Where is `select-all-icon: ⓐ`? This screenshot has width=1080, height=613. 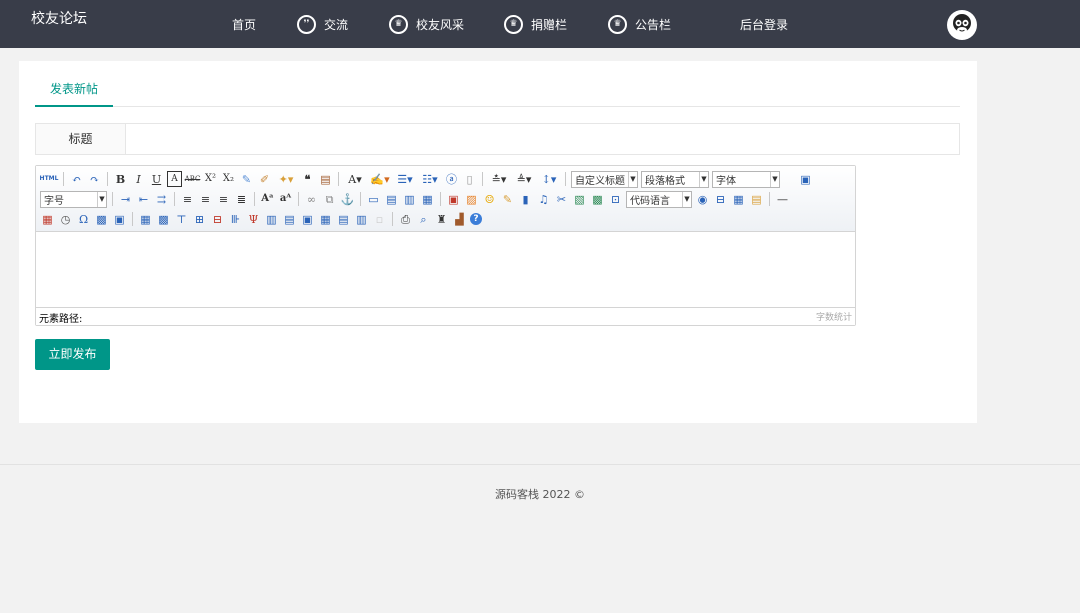
select-all-icon: ⓐ is located at coordinates (451, 179).